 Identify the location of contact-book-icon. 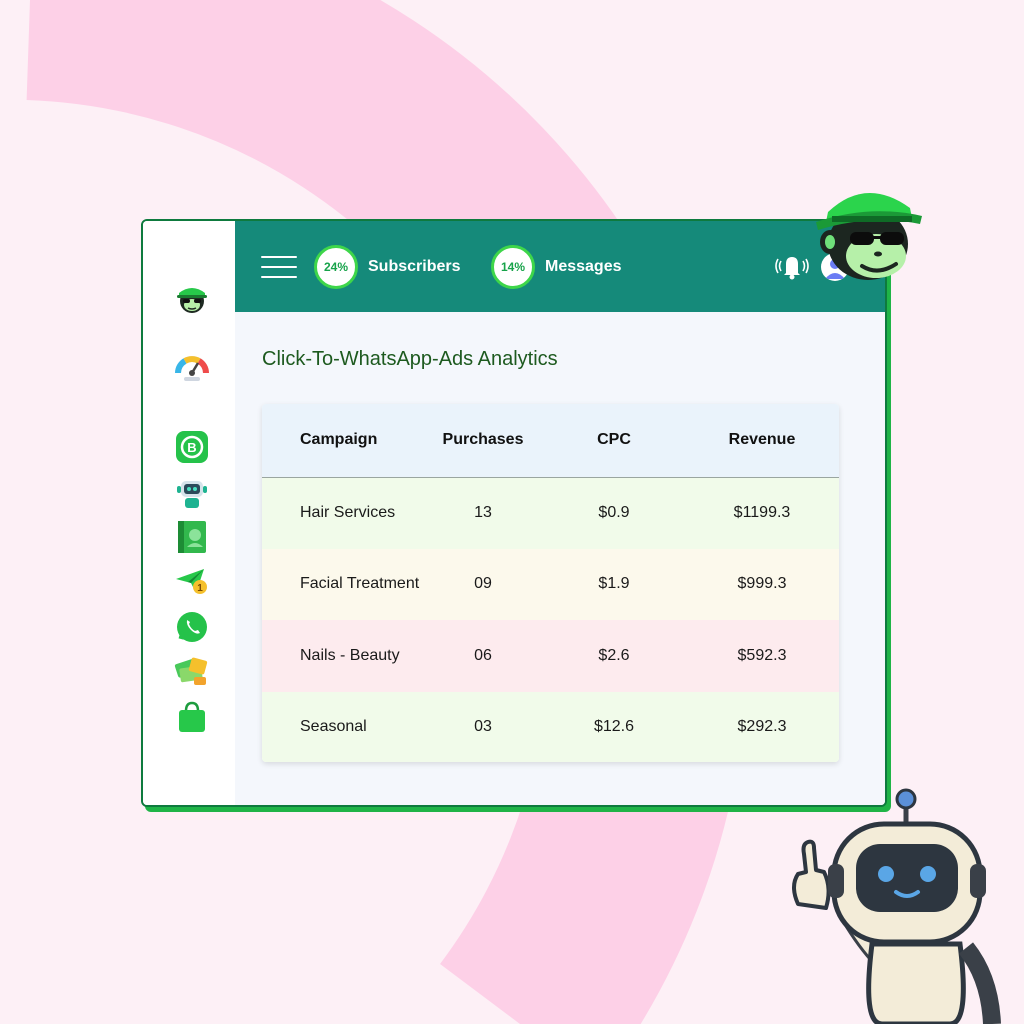
(192, 537).